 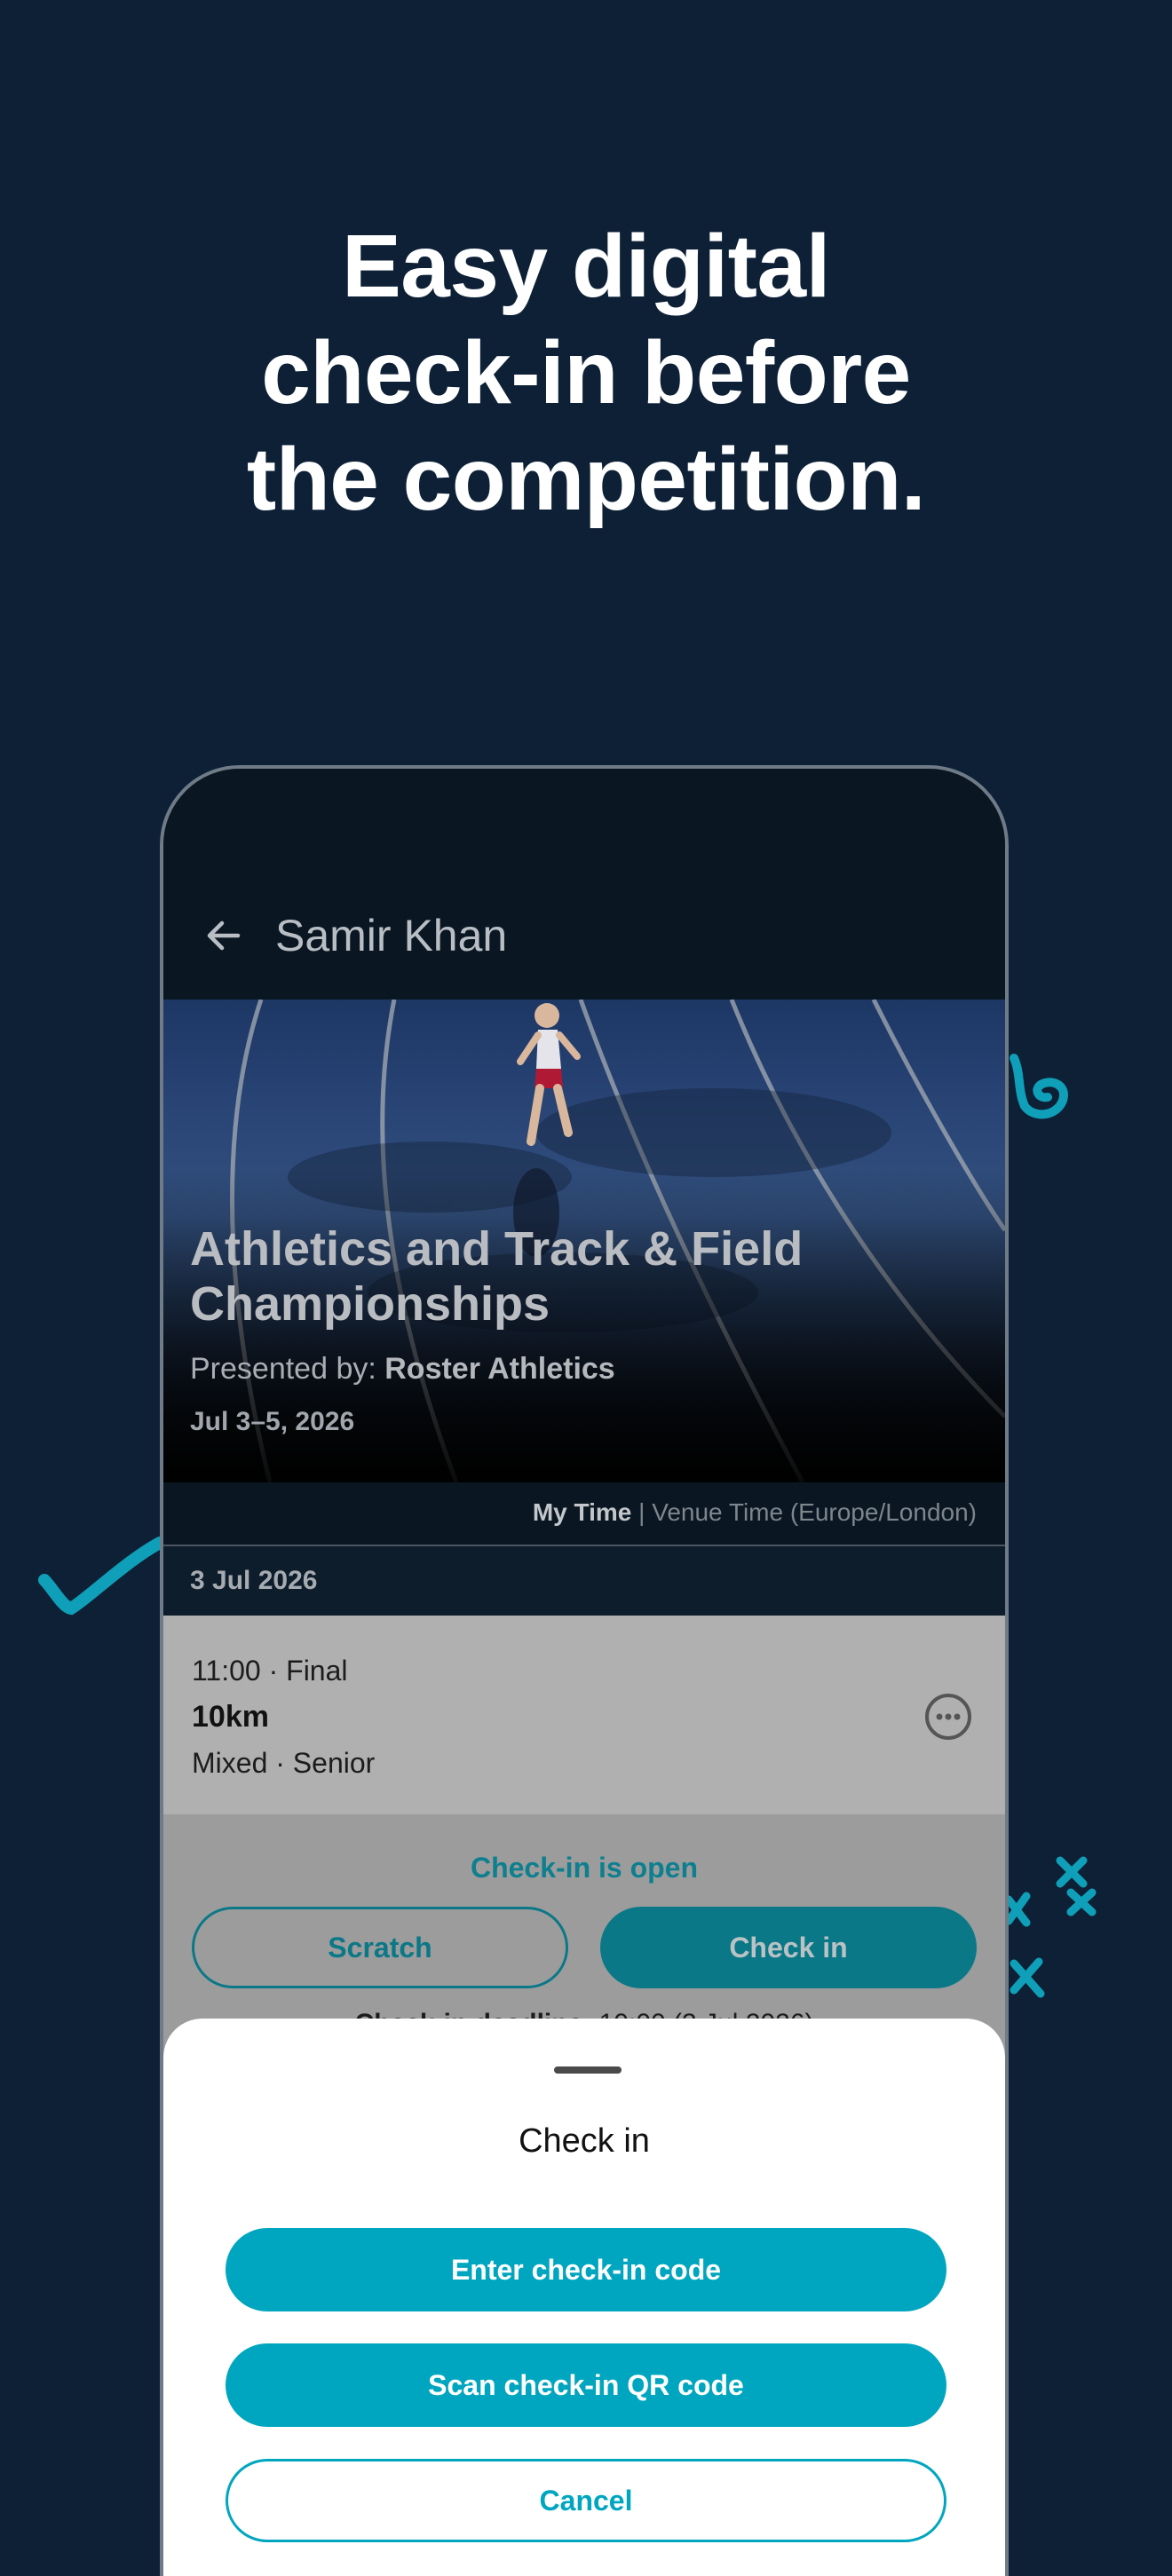 I want to click on headline-line-3: the competition., so click(x=586, y=479).